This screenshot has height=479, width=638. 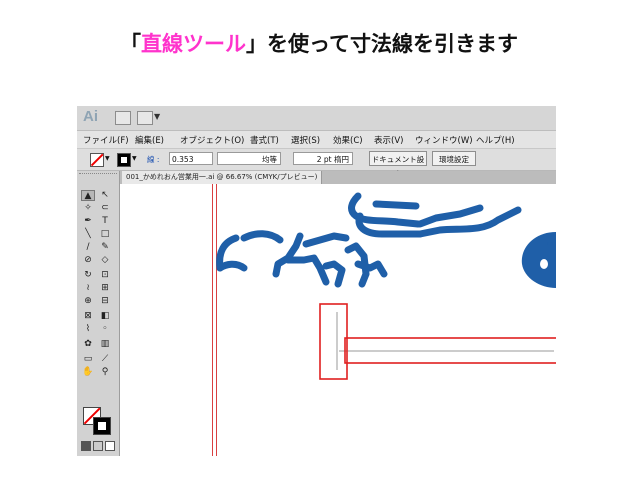 What do you see at coordinates (86, 446) in the screenshot?
I see `color-mode-button` at bounding box center [86, 446].